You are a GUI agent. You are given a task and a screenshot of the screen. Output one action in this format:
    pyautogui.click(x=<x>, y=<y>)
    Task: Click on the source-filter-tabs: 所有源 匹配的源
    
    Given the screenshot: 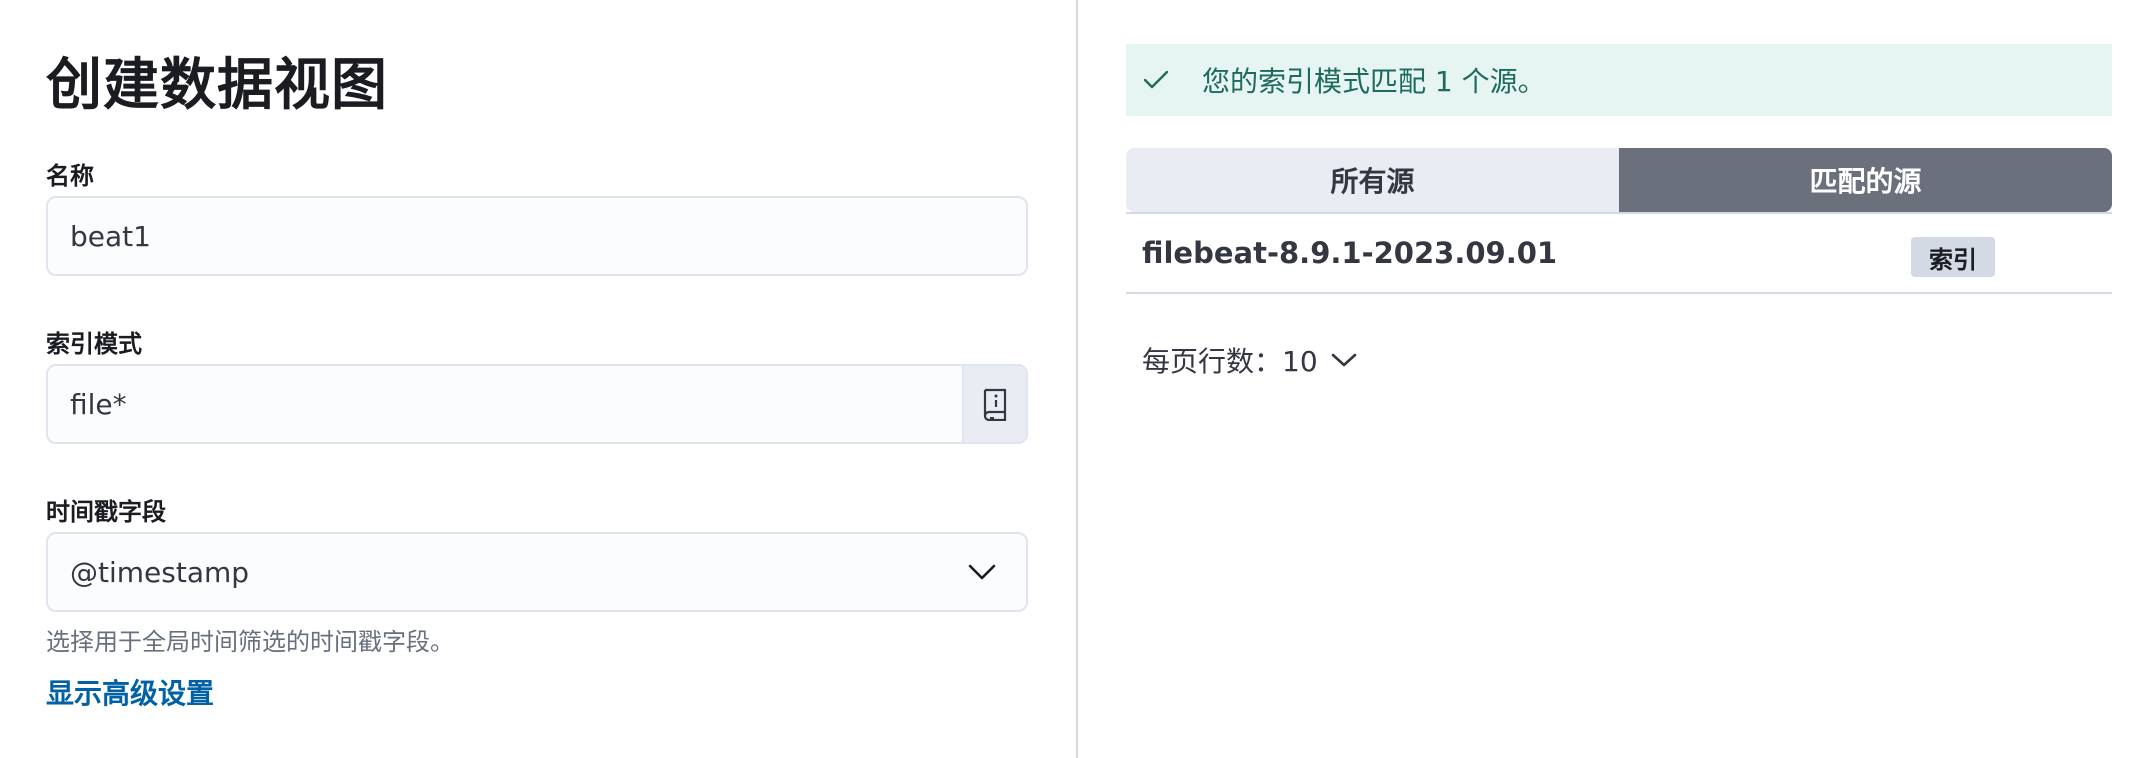 What is the action you would take?
    pyautogui.click(x=1619, y=180)
    